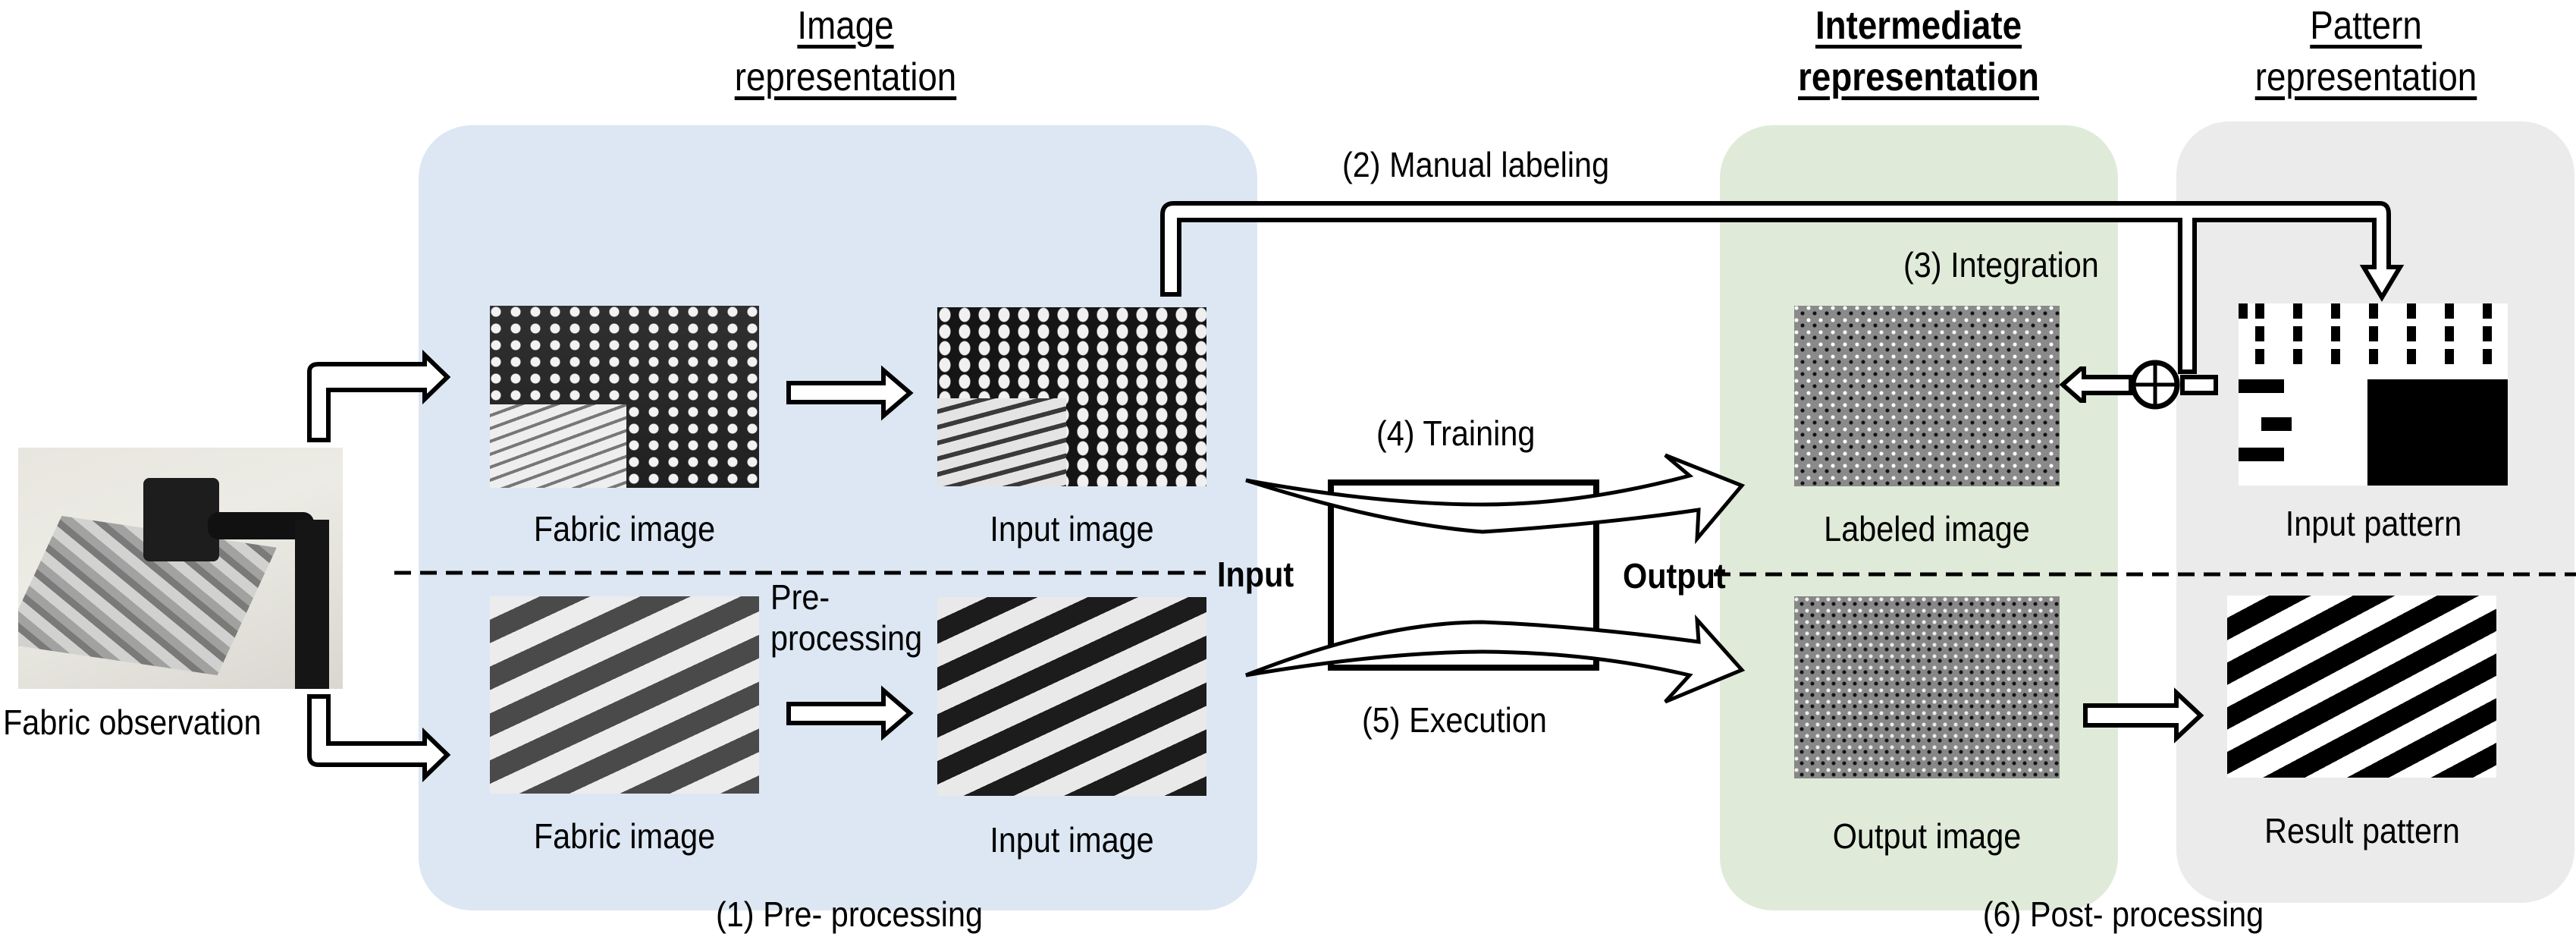  Describe the element at coordinates (1456, 433) in the screenshot. I see `step-4-training-label: (4) Training` at that location.